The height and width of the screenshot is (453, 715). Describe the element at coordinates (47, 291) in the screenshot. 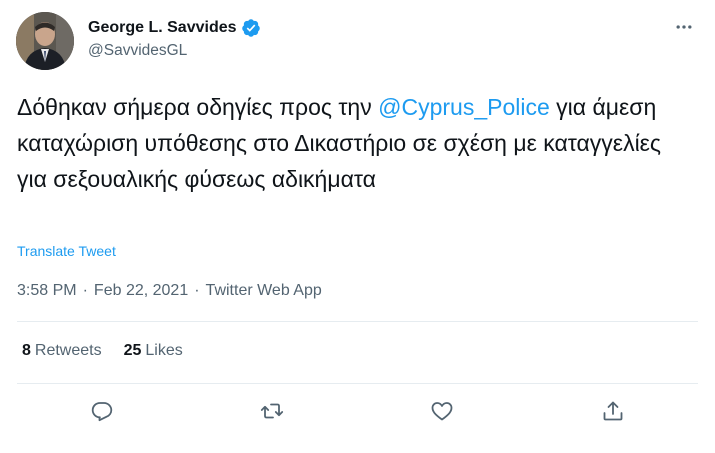

I see `tweet-time: 3:58 PM` at that location.